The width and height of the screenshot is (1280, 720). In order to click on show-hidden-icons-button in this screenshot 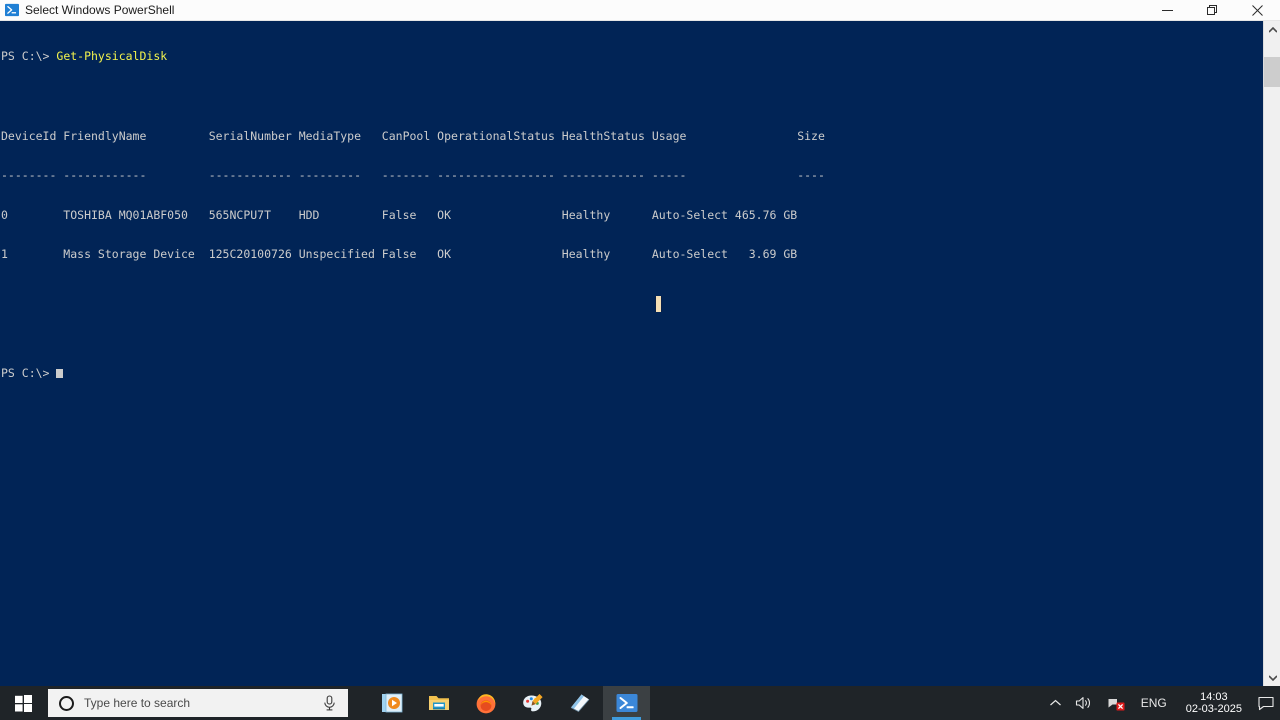, I will do `click(1055, 703)`.